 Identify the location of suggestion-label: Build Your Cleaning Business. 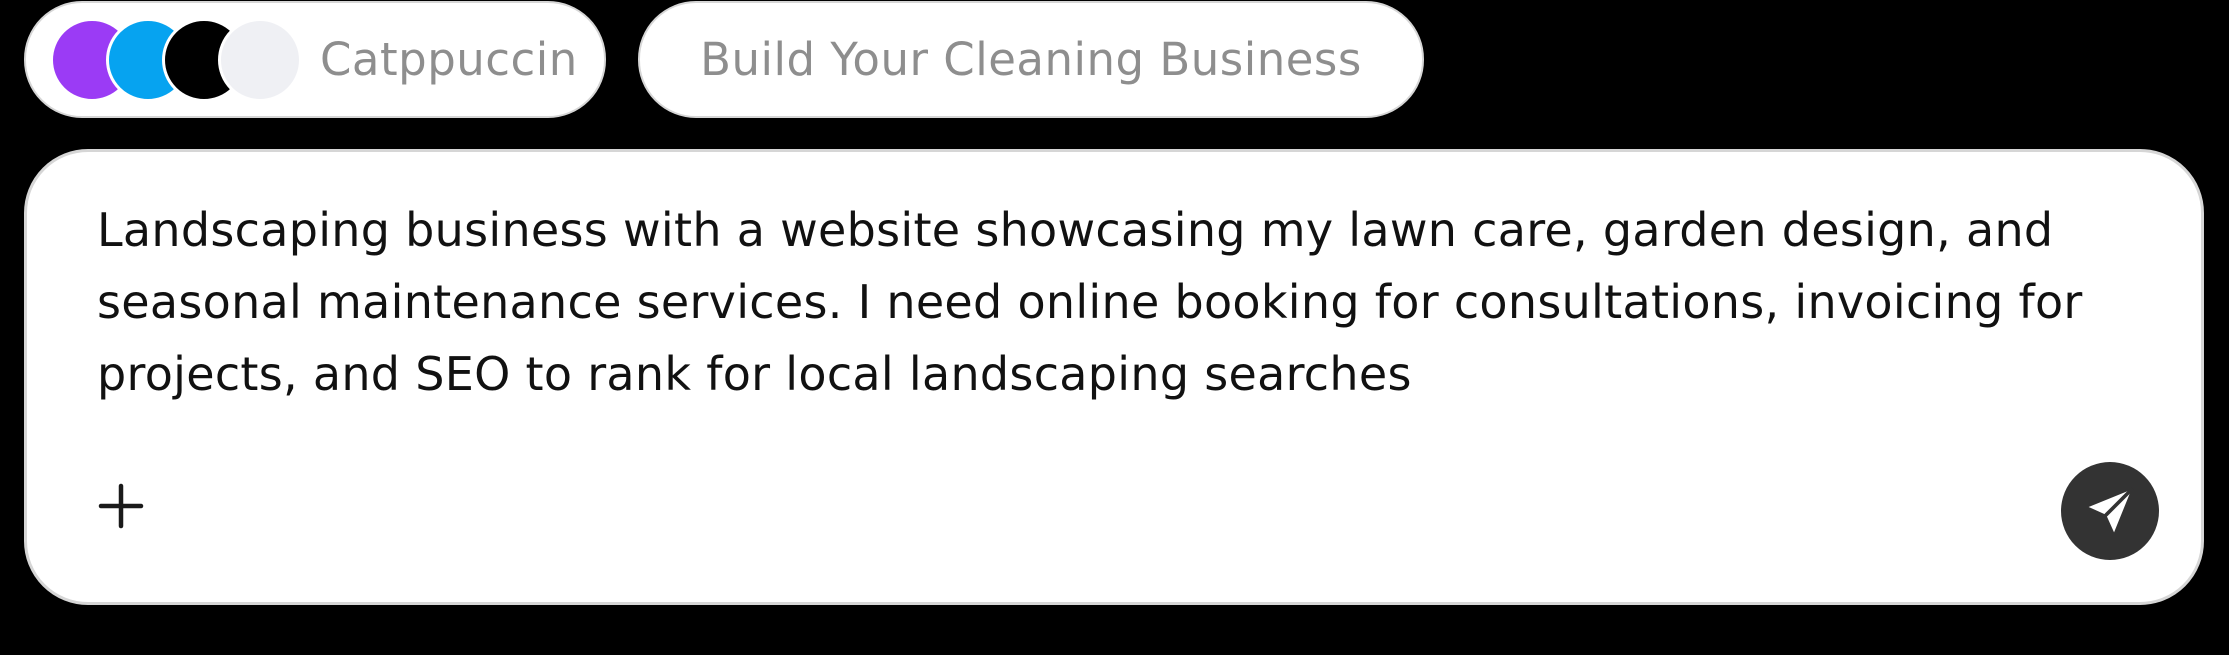
(1031, 59).